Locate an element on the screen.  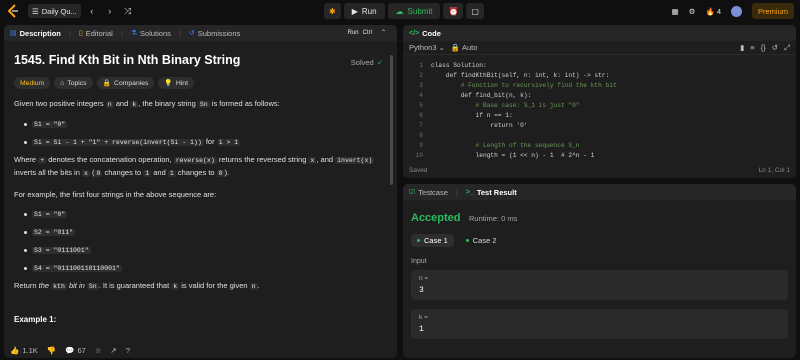
run-shortcut-button: Run Ctrl is located at coordinates (359, 32).